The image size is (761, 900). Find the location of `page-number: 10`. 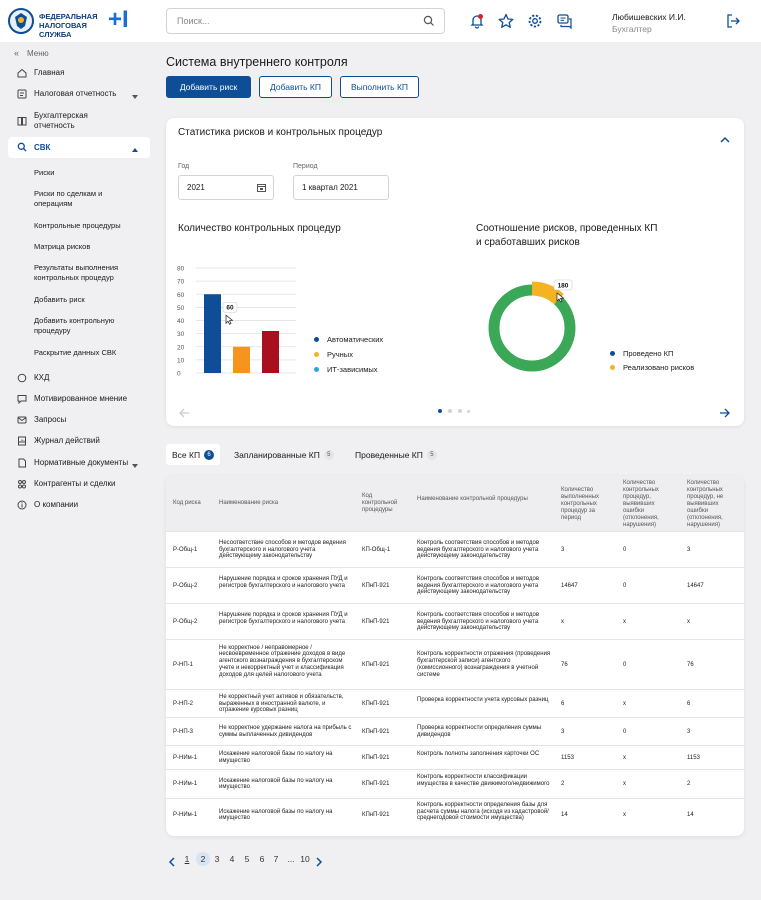

page-number: 10 is located at coordinates (305, 859).